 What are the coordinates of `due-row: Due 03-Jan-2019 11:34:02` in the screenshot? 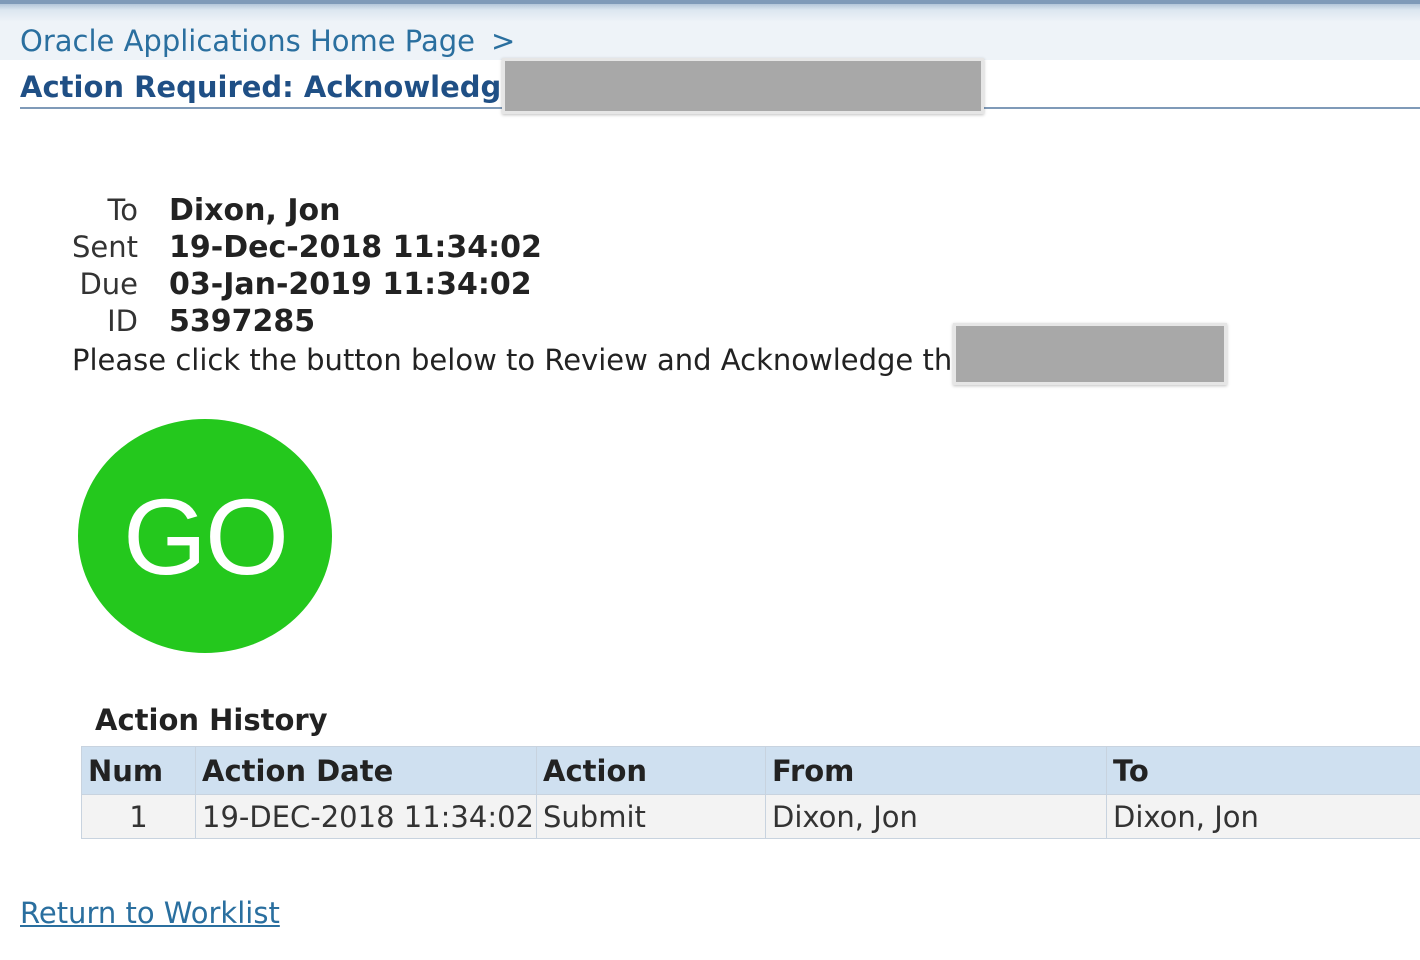 It's located at (296, 284).